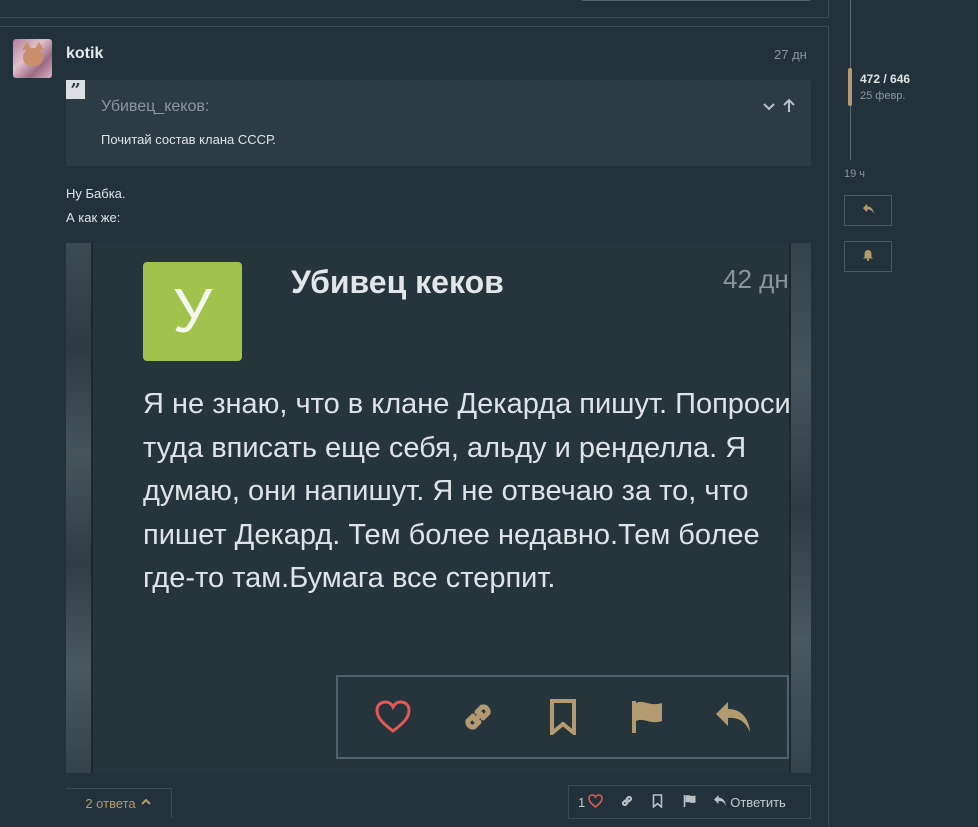  What do you see at coordinates (883, 96) in the screenshot?
I see `timeline-date: 25 февр.` at bounding box center [883, 96].